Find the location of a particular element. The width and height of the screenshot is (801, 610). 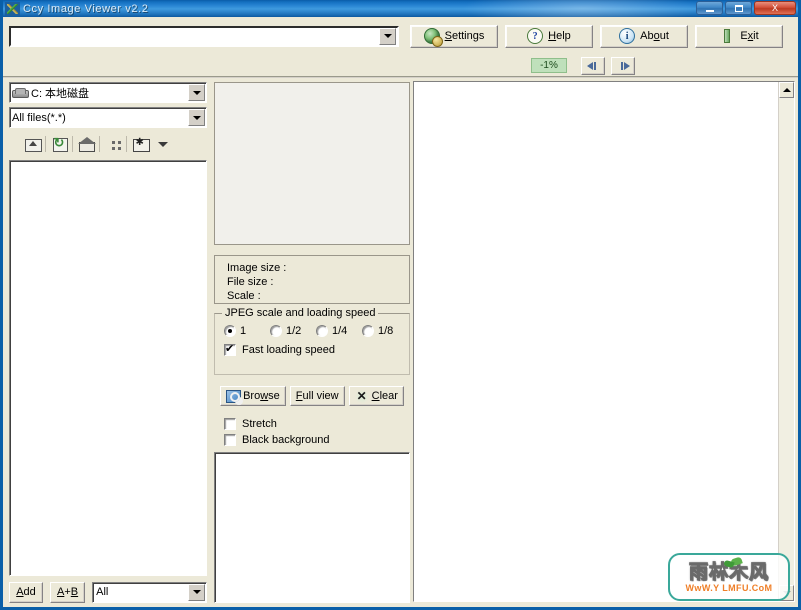

browse-button-label: Browse is located at coordinates (261, 396).